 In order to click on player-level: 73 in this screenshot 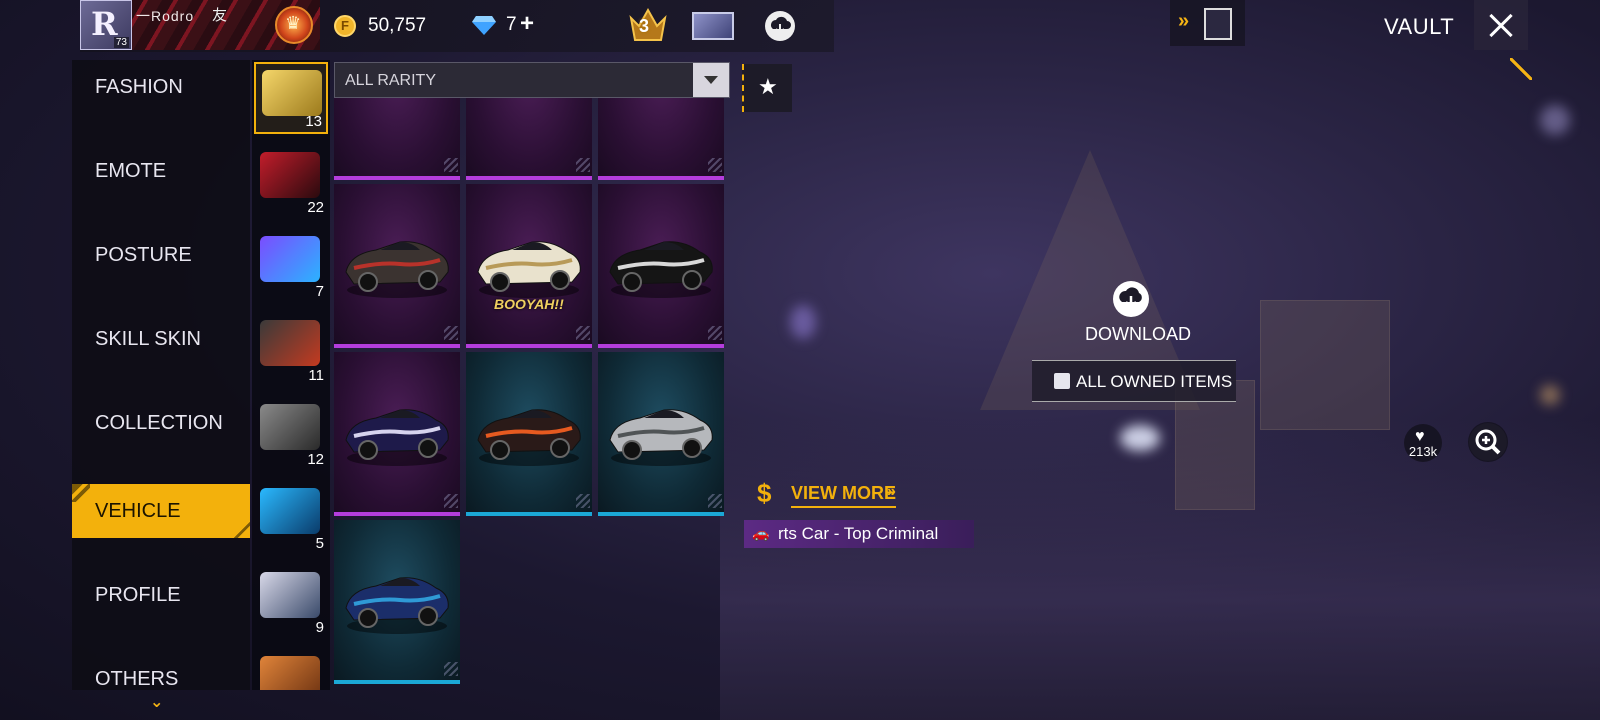, I will do `click(121, 42)`.